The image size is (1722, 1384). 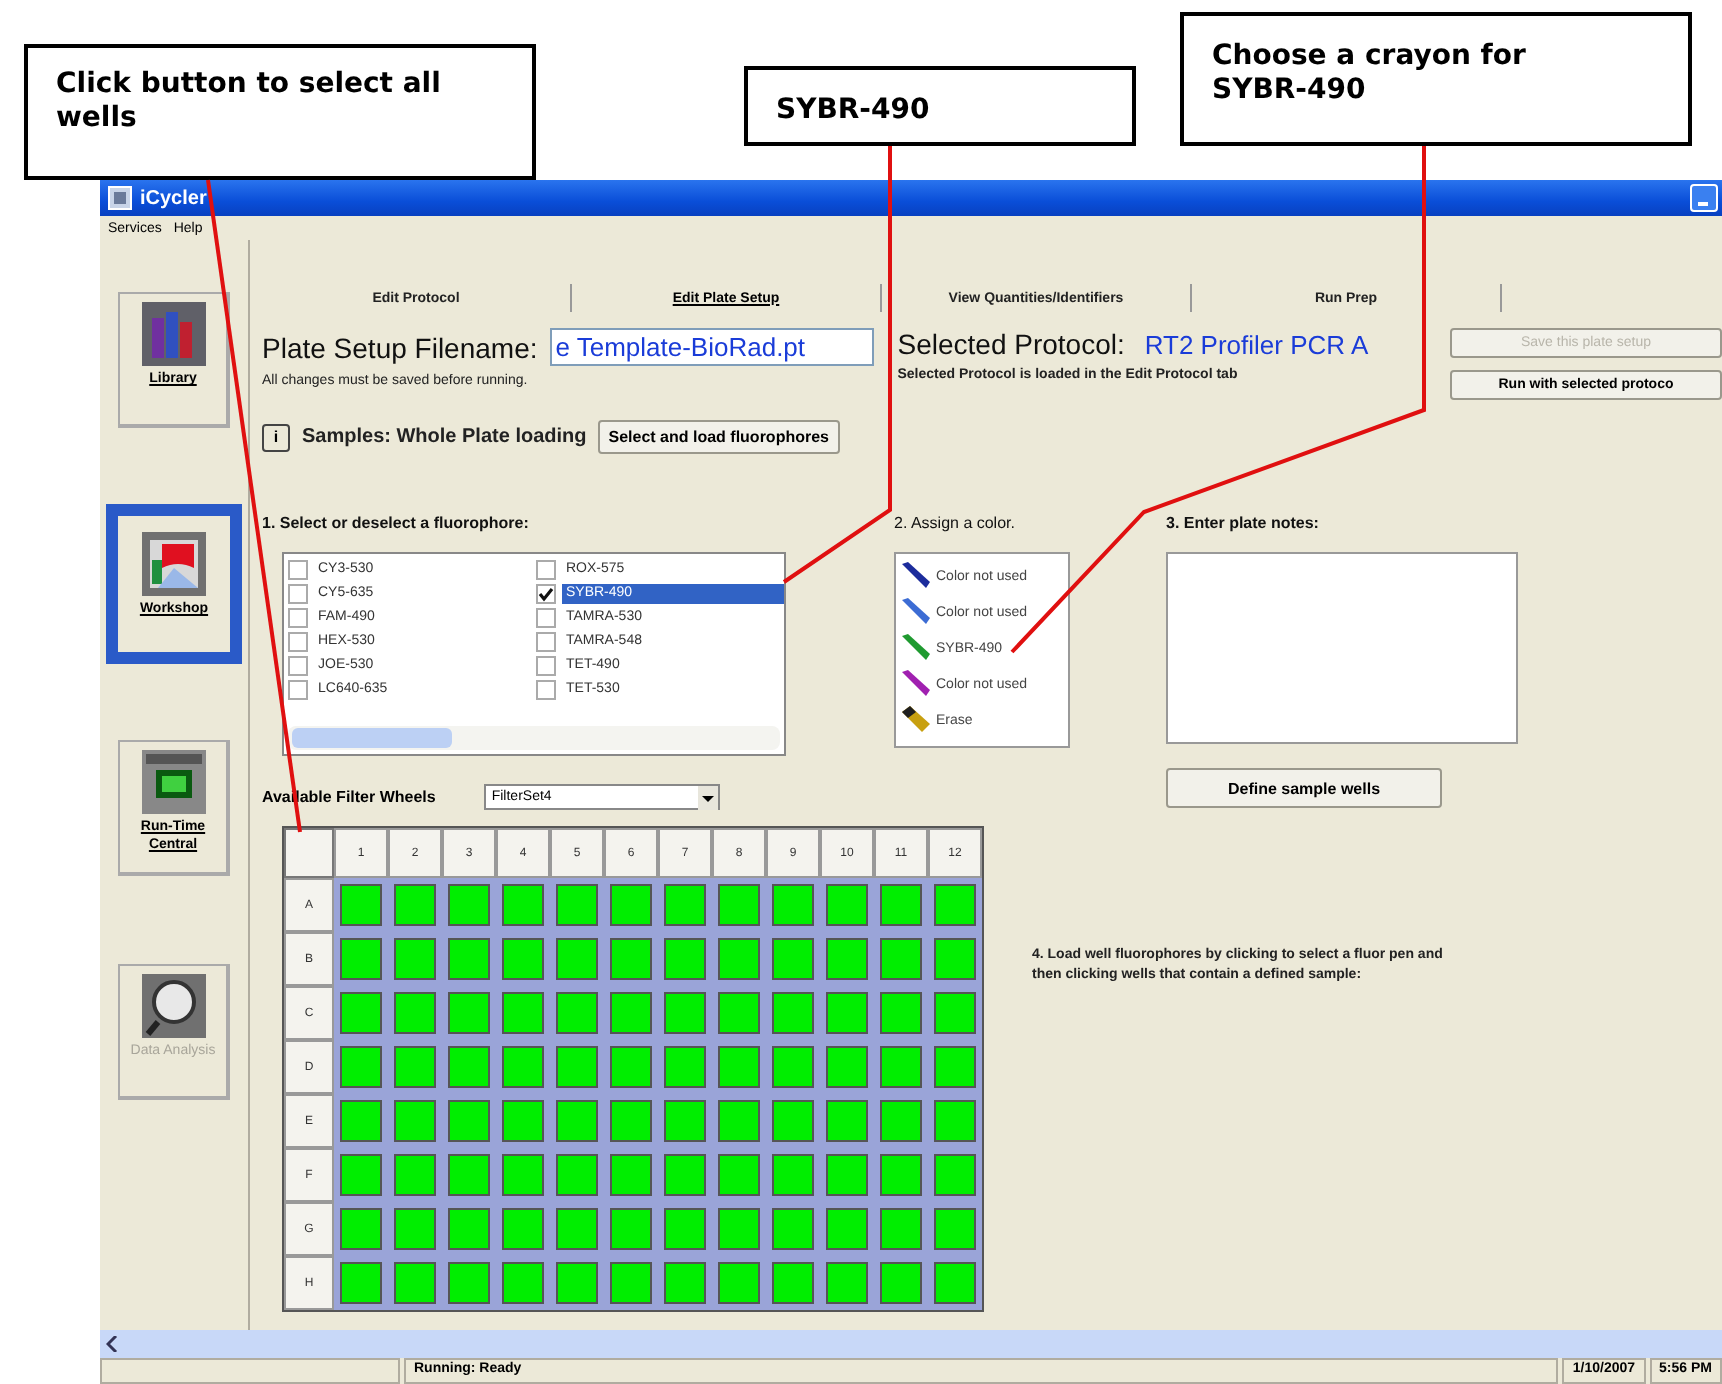 I want to click on notes-field, so click(x=1342, y=648).